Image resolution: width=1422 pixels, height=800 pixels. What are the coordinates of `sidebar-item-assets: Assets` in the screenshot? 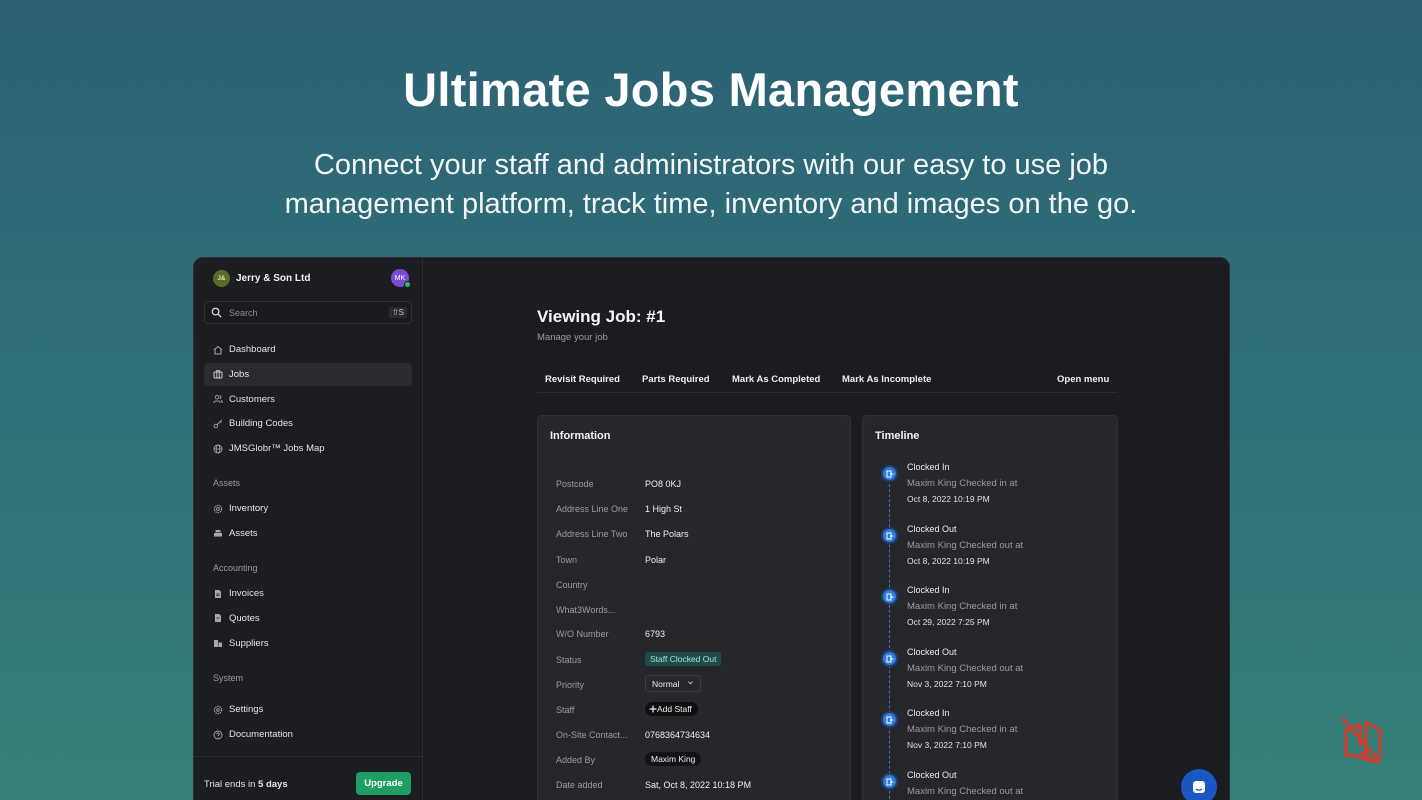 It's located at (308, 533).